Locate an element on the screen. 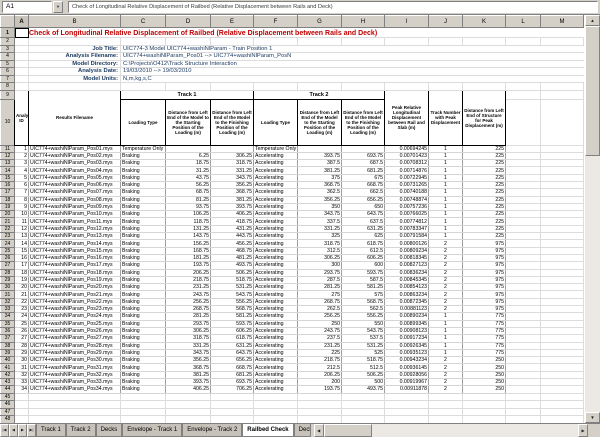 The image size is (600, 437). cell: 581.25 is located at coordinates (363, 287).